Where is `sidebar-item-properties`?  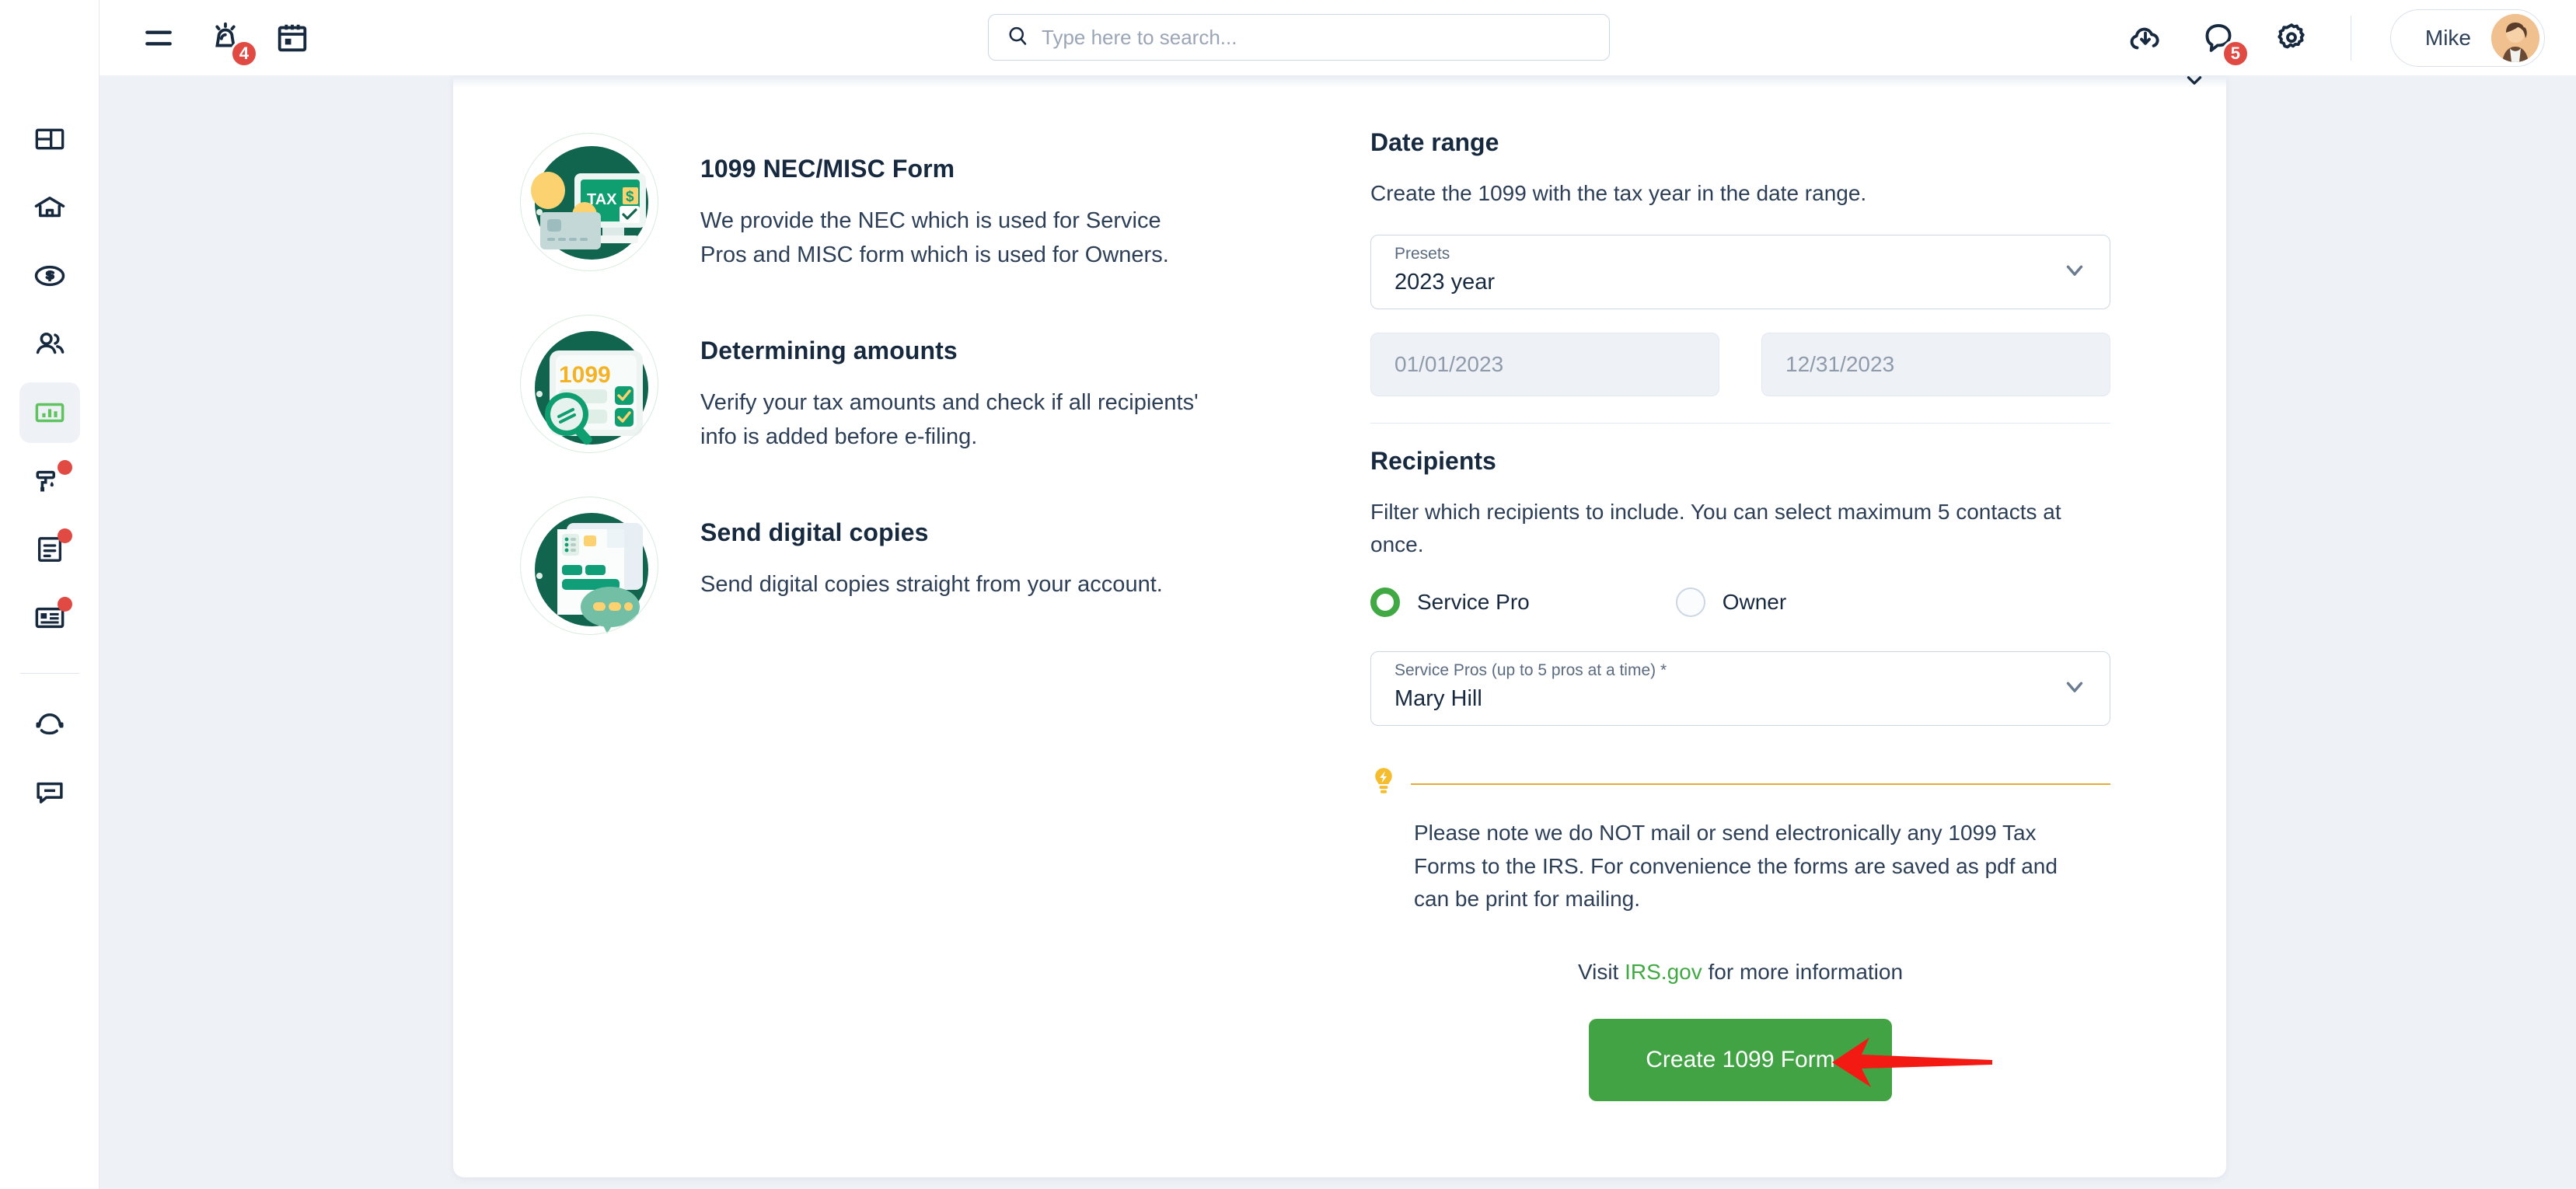 sidebar-item-properties is located at coordinates (50, 207).